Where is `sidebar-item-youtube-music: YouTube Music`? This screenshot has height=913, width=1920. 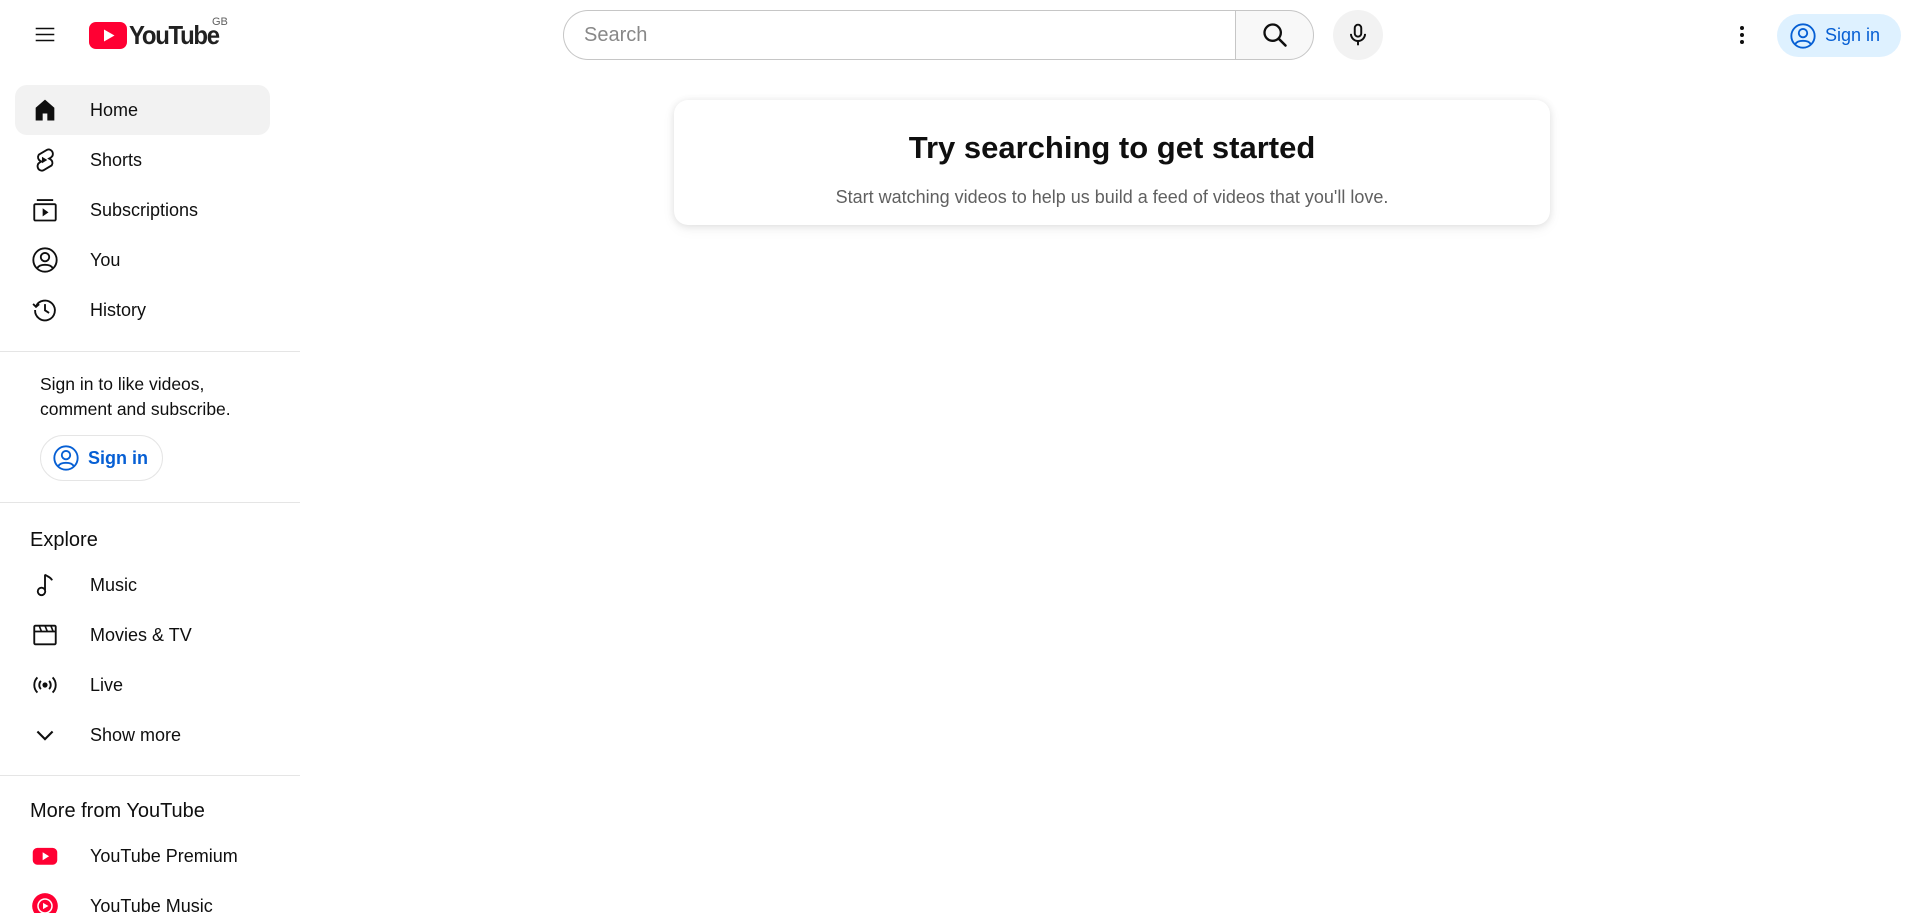 sidebar-item-youtube-music: YouTube Music is located at coordinates (142, 897).